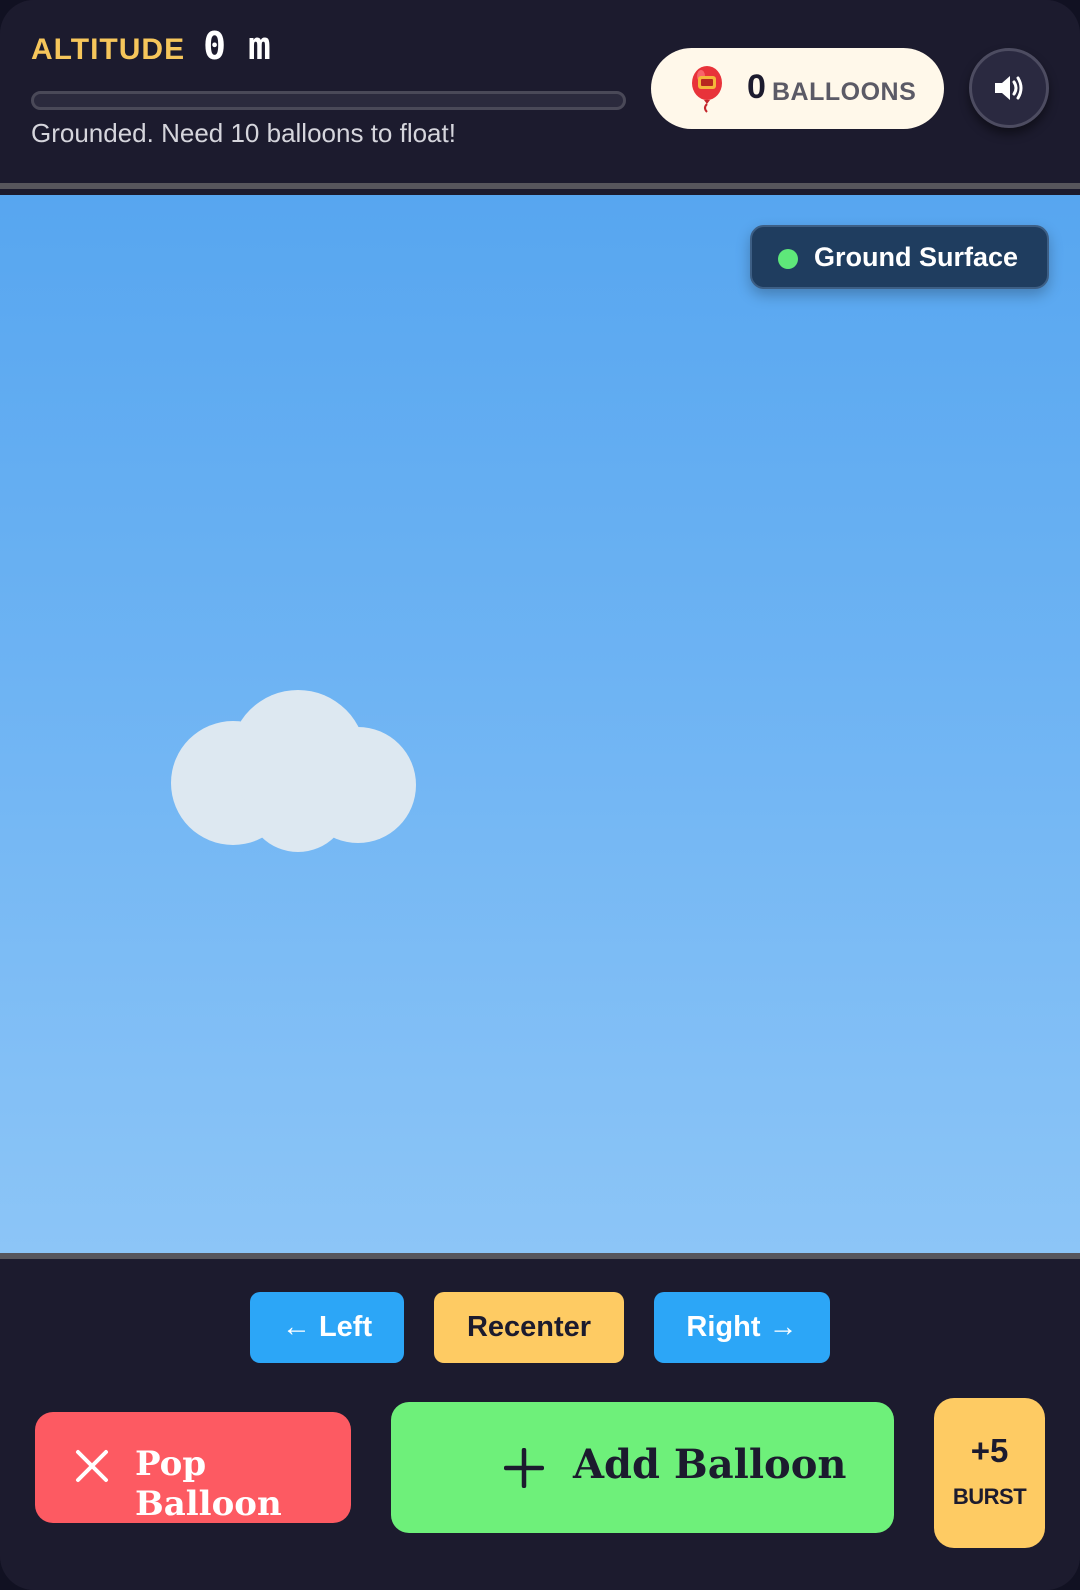  What do you see at coordinates (710, 1464) in the screenshot?
I see `add-balloon-label: Add Balloon` at bounding box center [710, 1464].